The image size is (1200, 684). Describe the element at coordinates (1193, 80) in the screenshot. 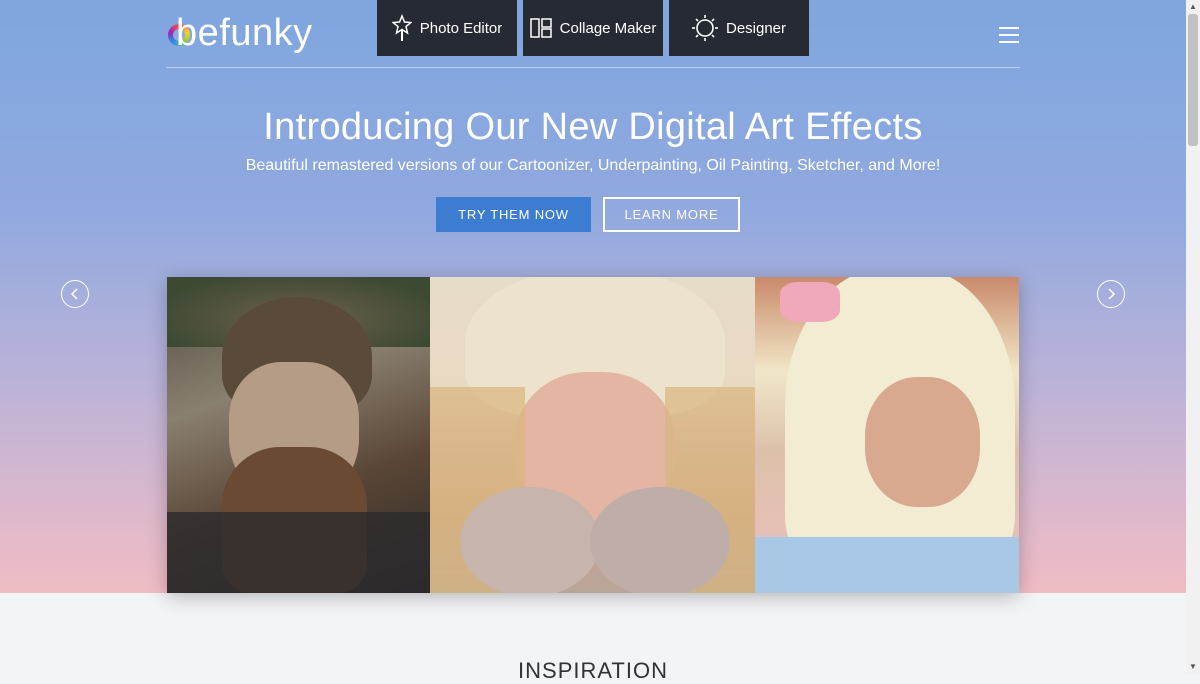

I see `scrollbar-thumb` at that location.